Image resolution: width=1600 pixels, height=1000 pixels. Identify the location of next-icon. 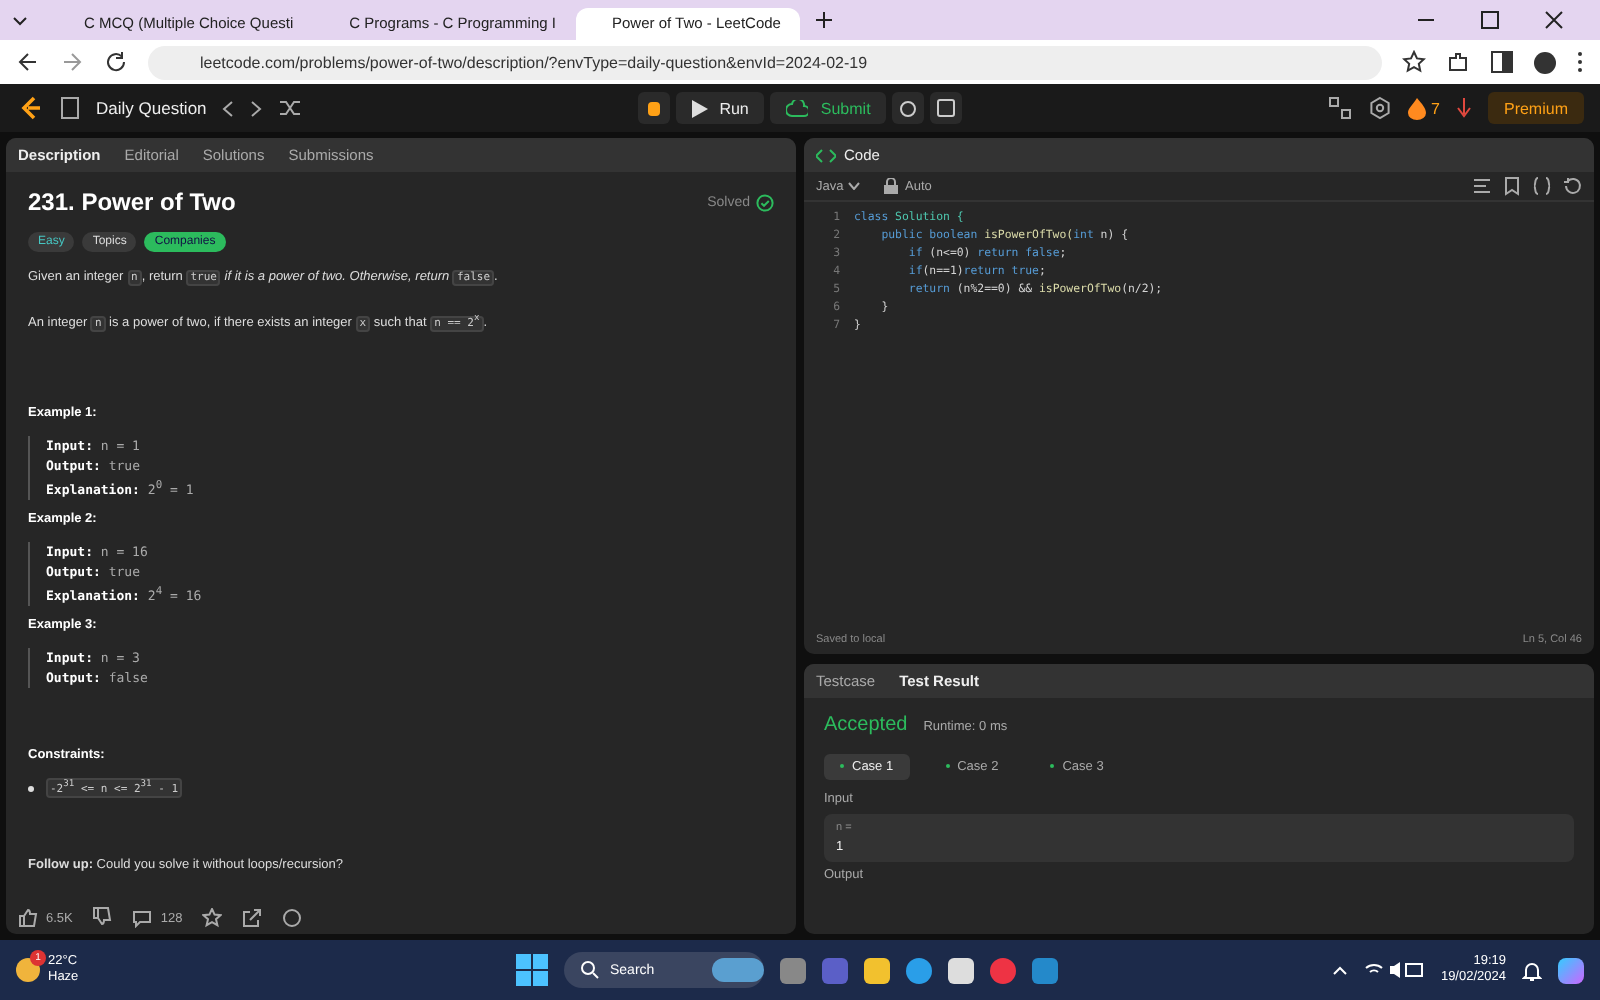
(256, 108).